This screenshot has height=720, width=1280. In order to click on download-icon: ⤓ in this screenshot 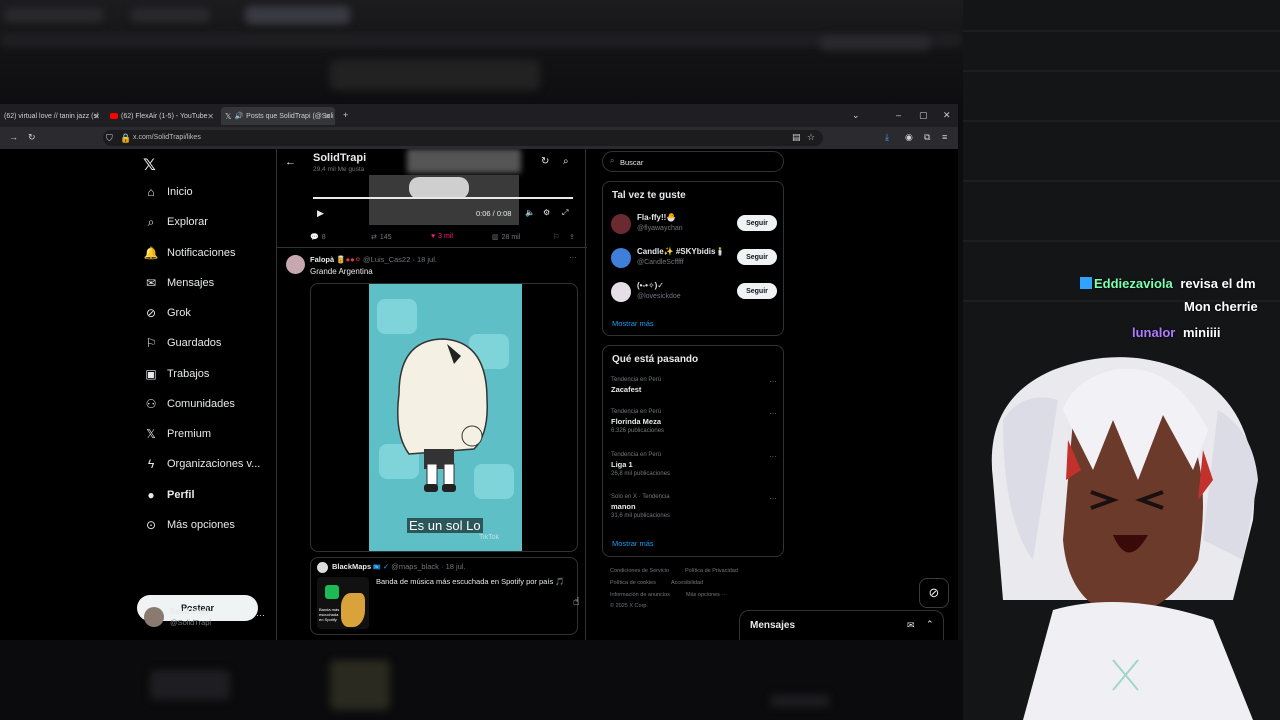, I will do `click(887, 137)`.